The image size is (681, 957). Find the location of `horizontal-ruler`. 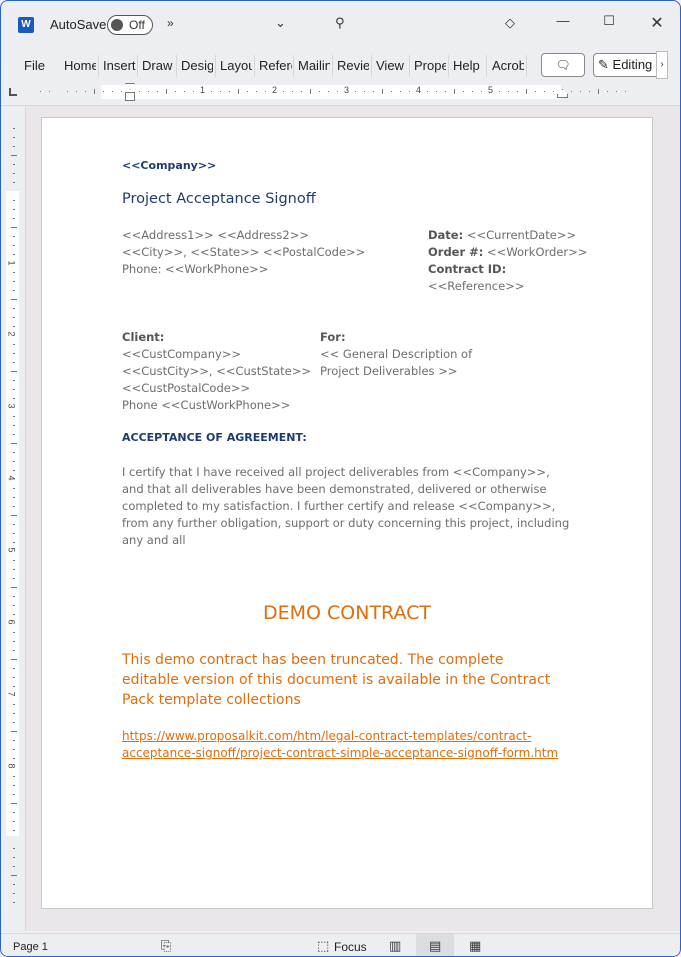

horizontal-ruler is located at coordinates (338, 92).